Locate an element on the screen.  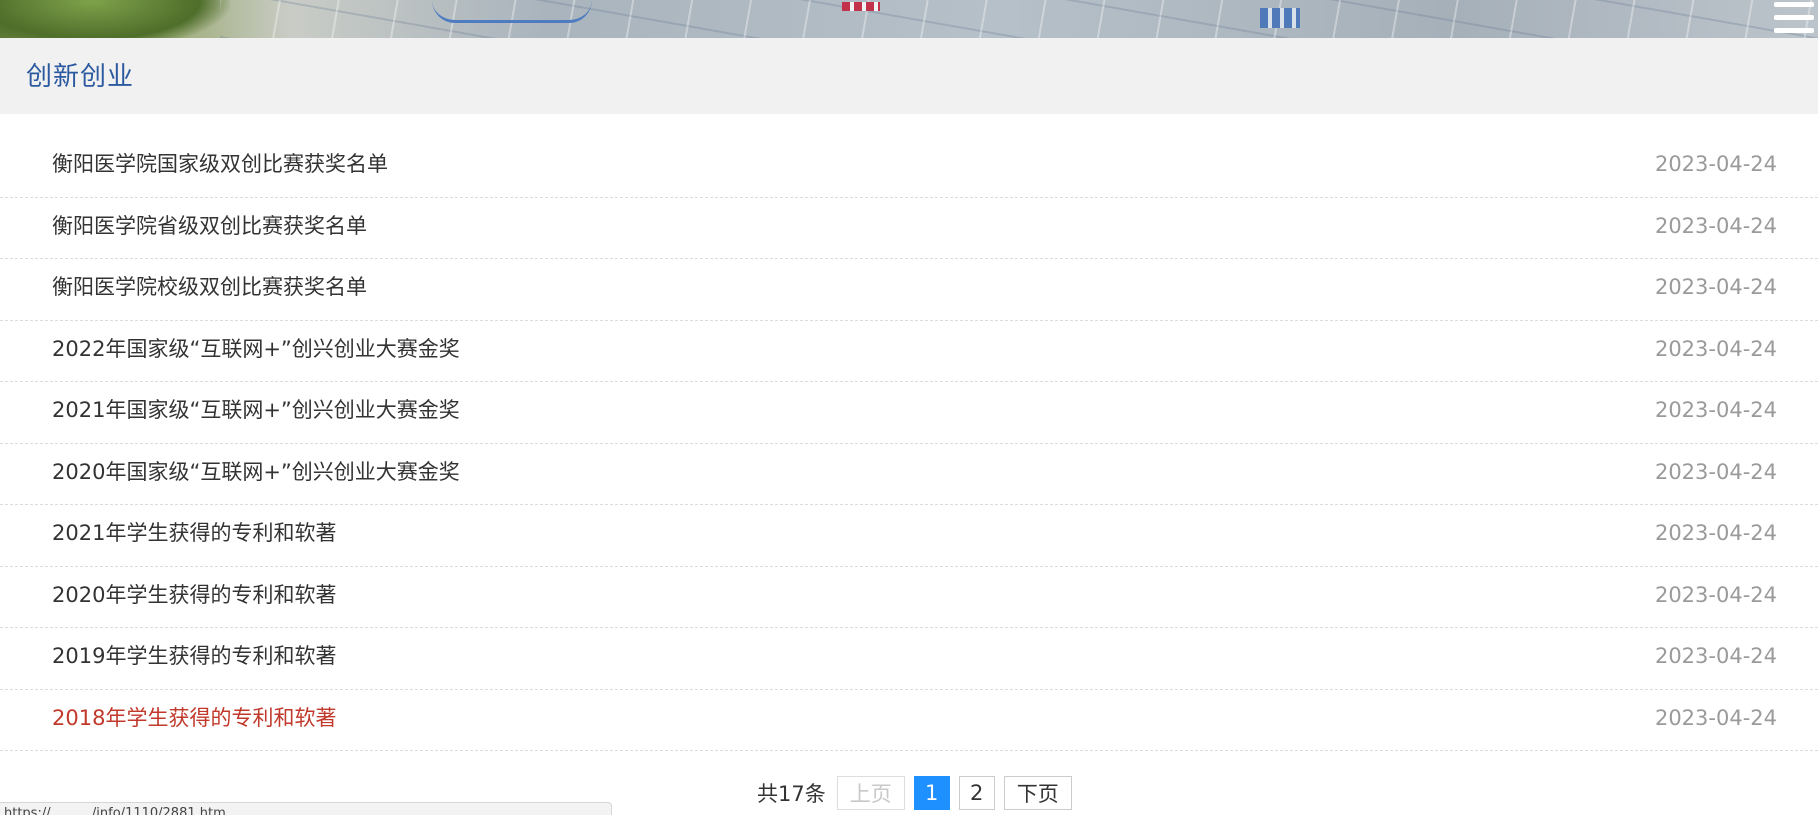
list-item: 衡阳医学院省级双创比赛获奖名单 2023-04-24 is located at coordinates (909, 228).